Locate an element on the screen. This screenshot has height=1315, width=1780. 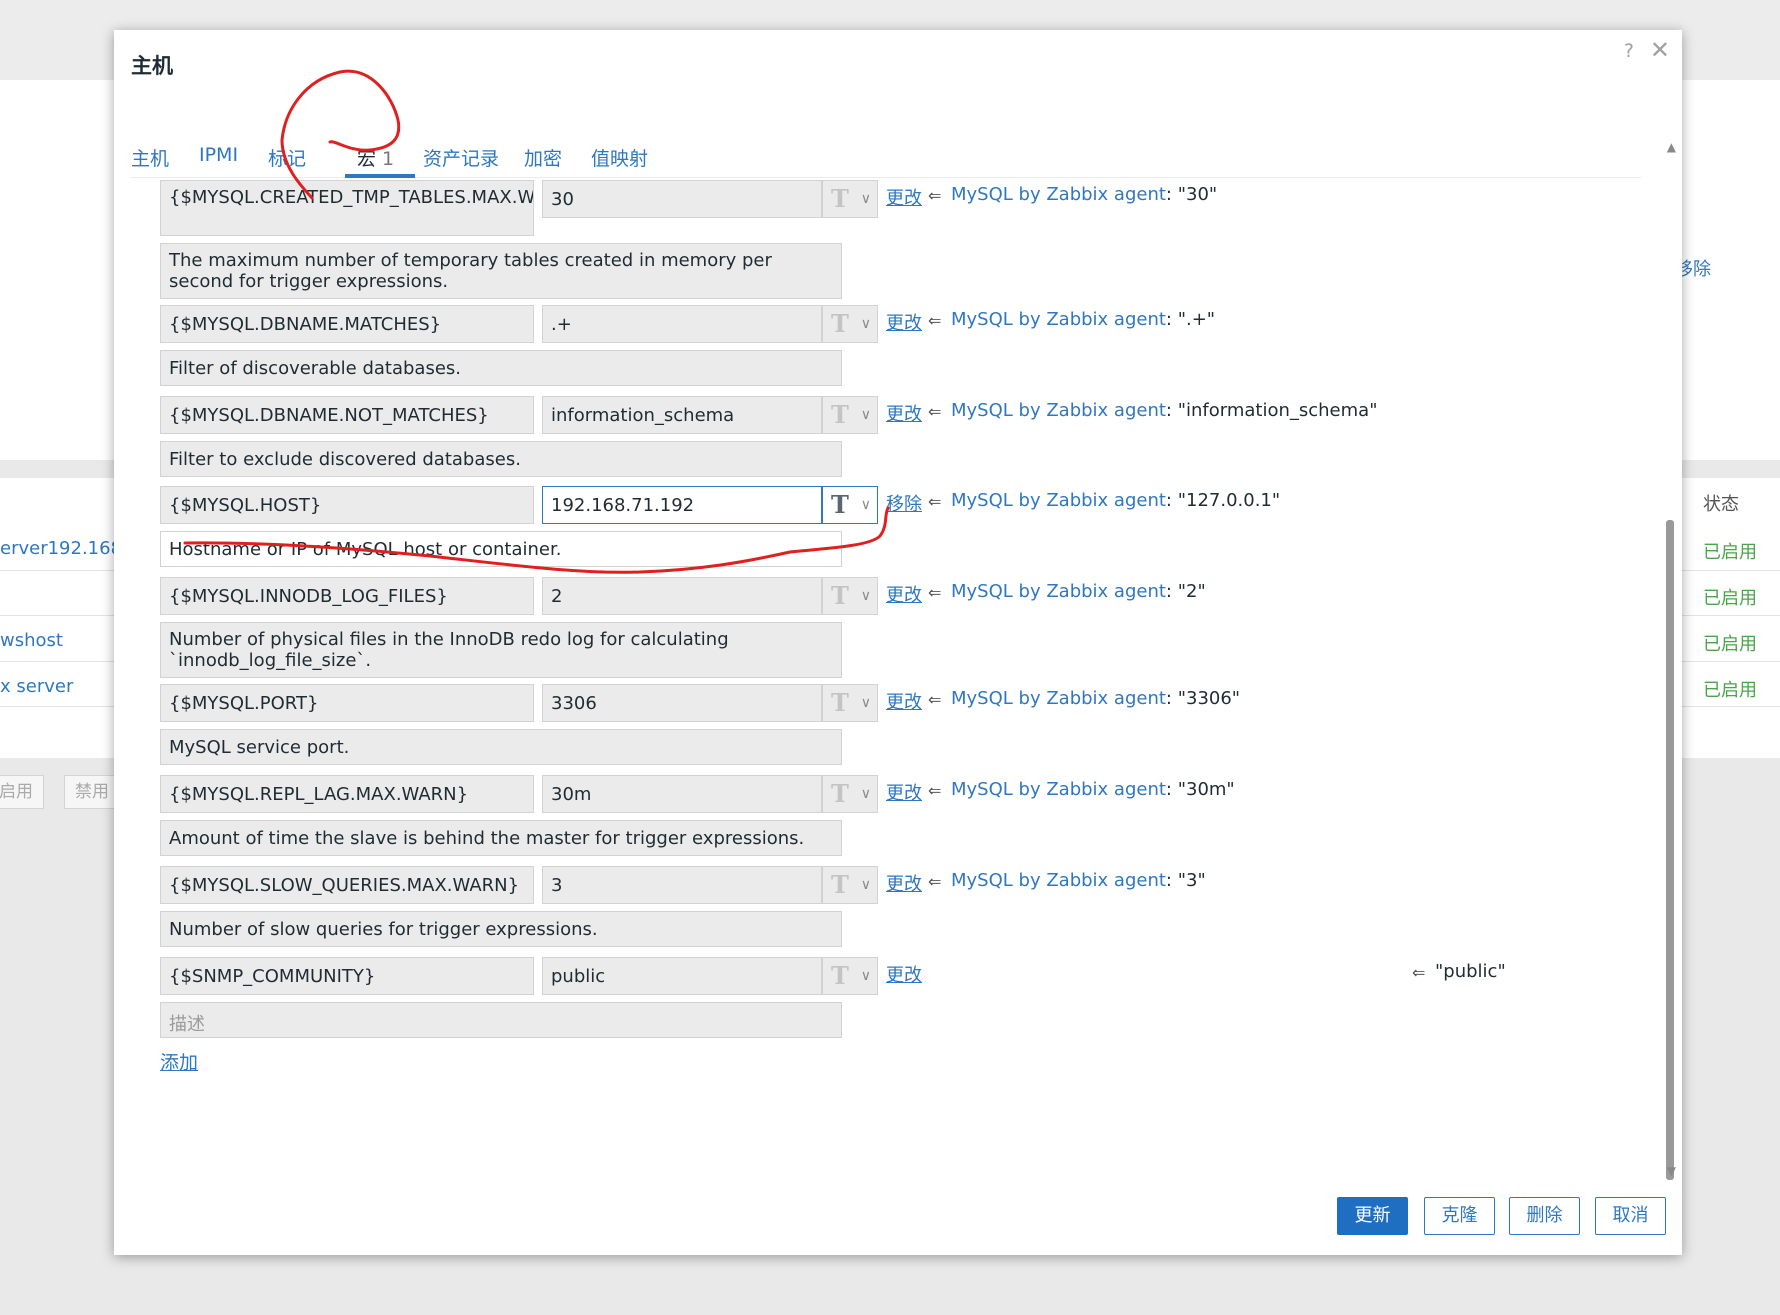
background-enable-button: 启用 is located at coordinates (22, 792).